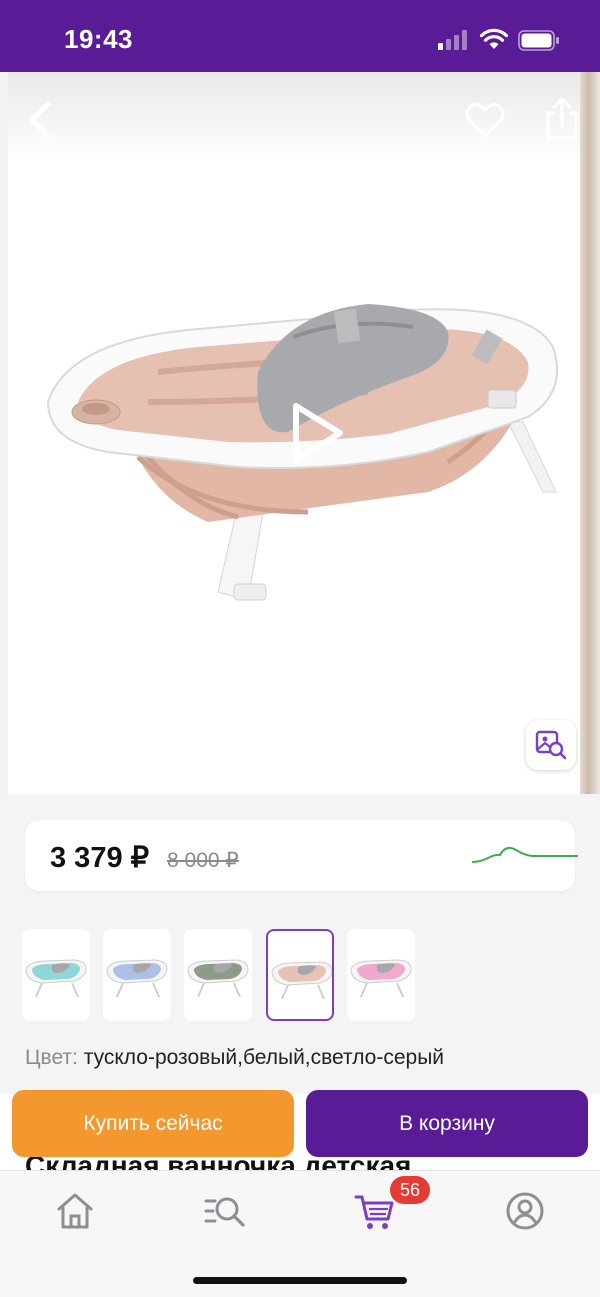 The height and width of the screenshot is (1297, 600). What do you see at coordinates (538, 40) in the screenshot?
I see `battery-icon` at bounding box center [538, 40].